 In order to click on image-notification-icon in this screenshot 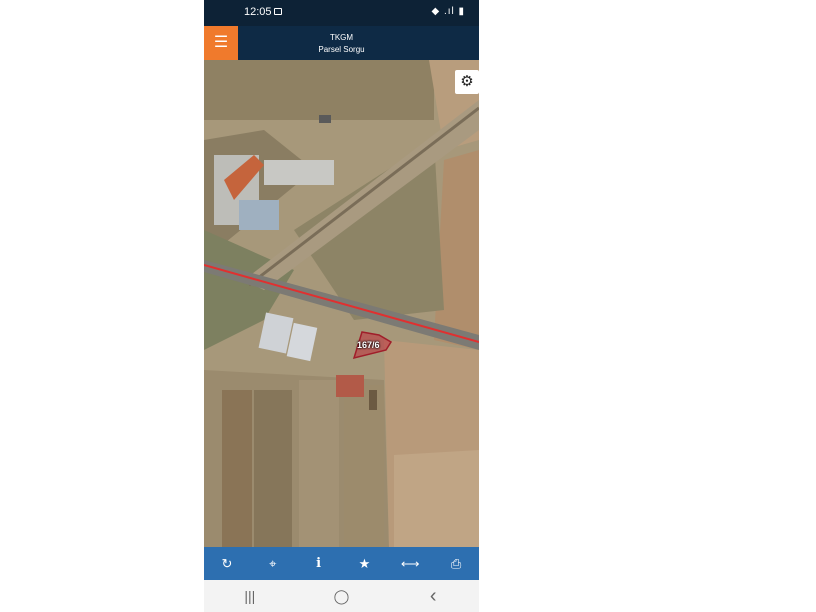, I will do `click(278, 11)`.